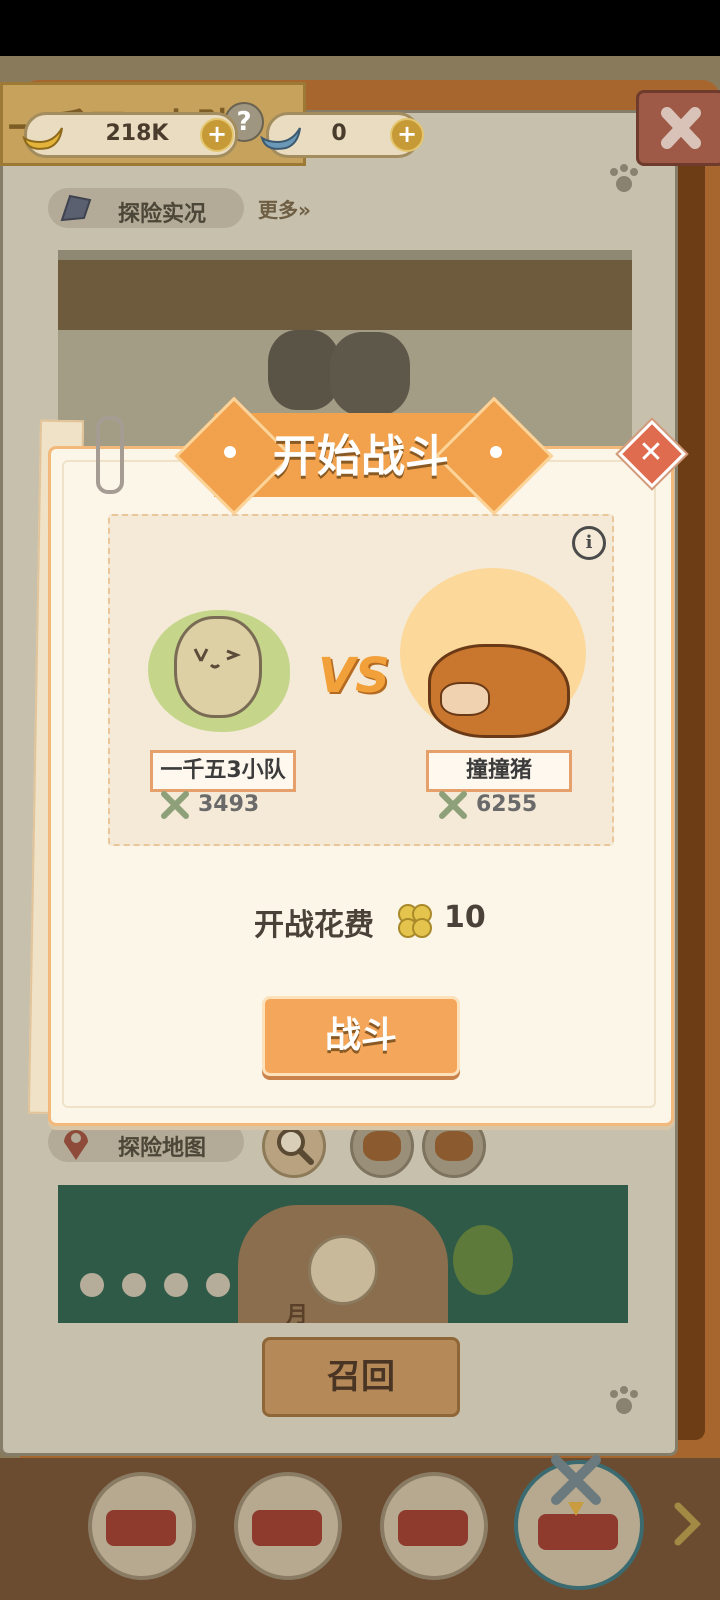 This screenshot has height=1600, width=720. What do you see at coordinates (360, 28) in the screenshot?
I see `status-bar` at bounding box center [360, 28].